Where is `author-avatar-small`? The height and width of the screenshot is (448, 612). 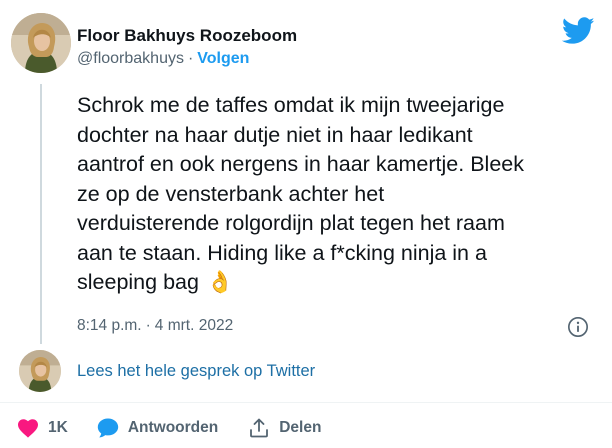
author-avatar-small is located at coordinates (40, 371).